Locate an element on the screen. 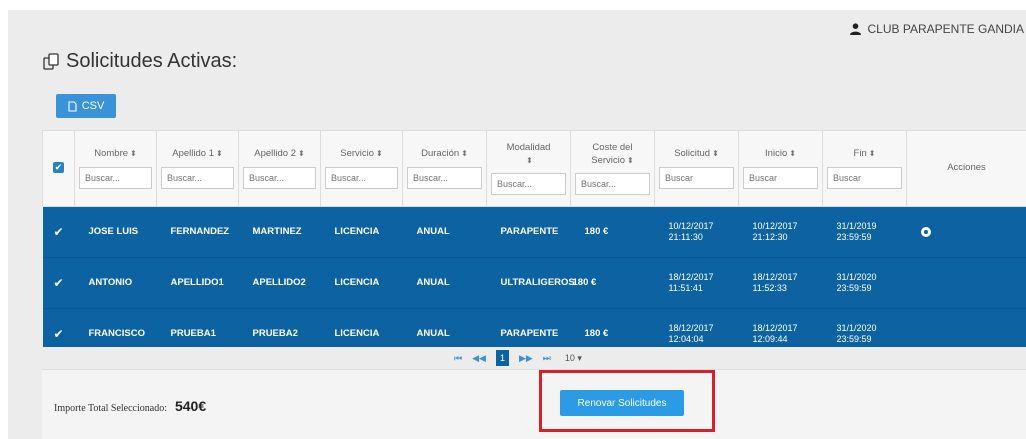 Image resolution: width=1026 pixels, height=439 pixels. select-all-checkbox: ✔ is located at coordinates (58, 168).